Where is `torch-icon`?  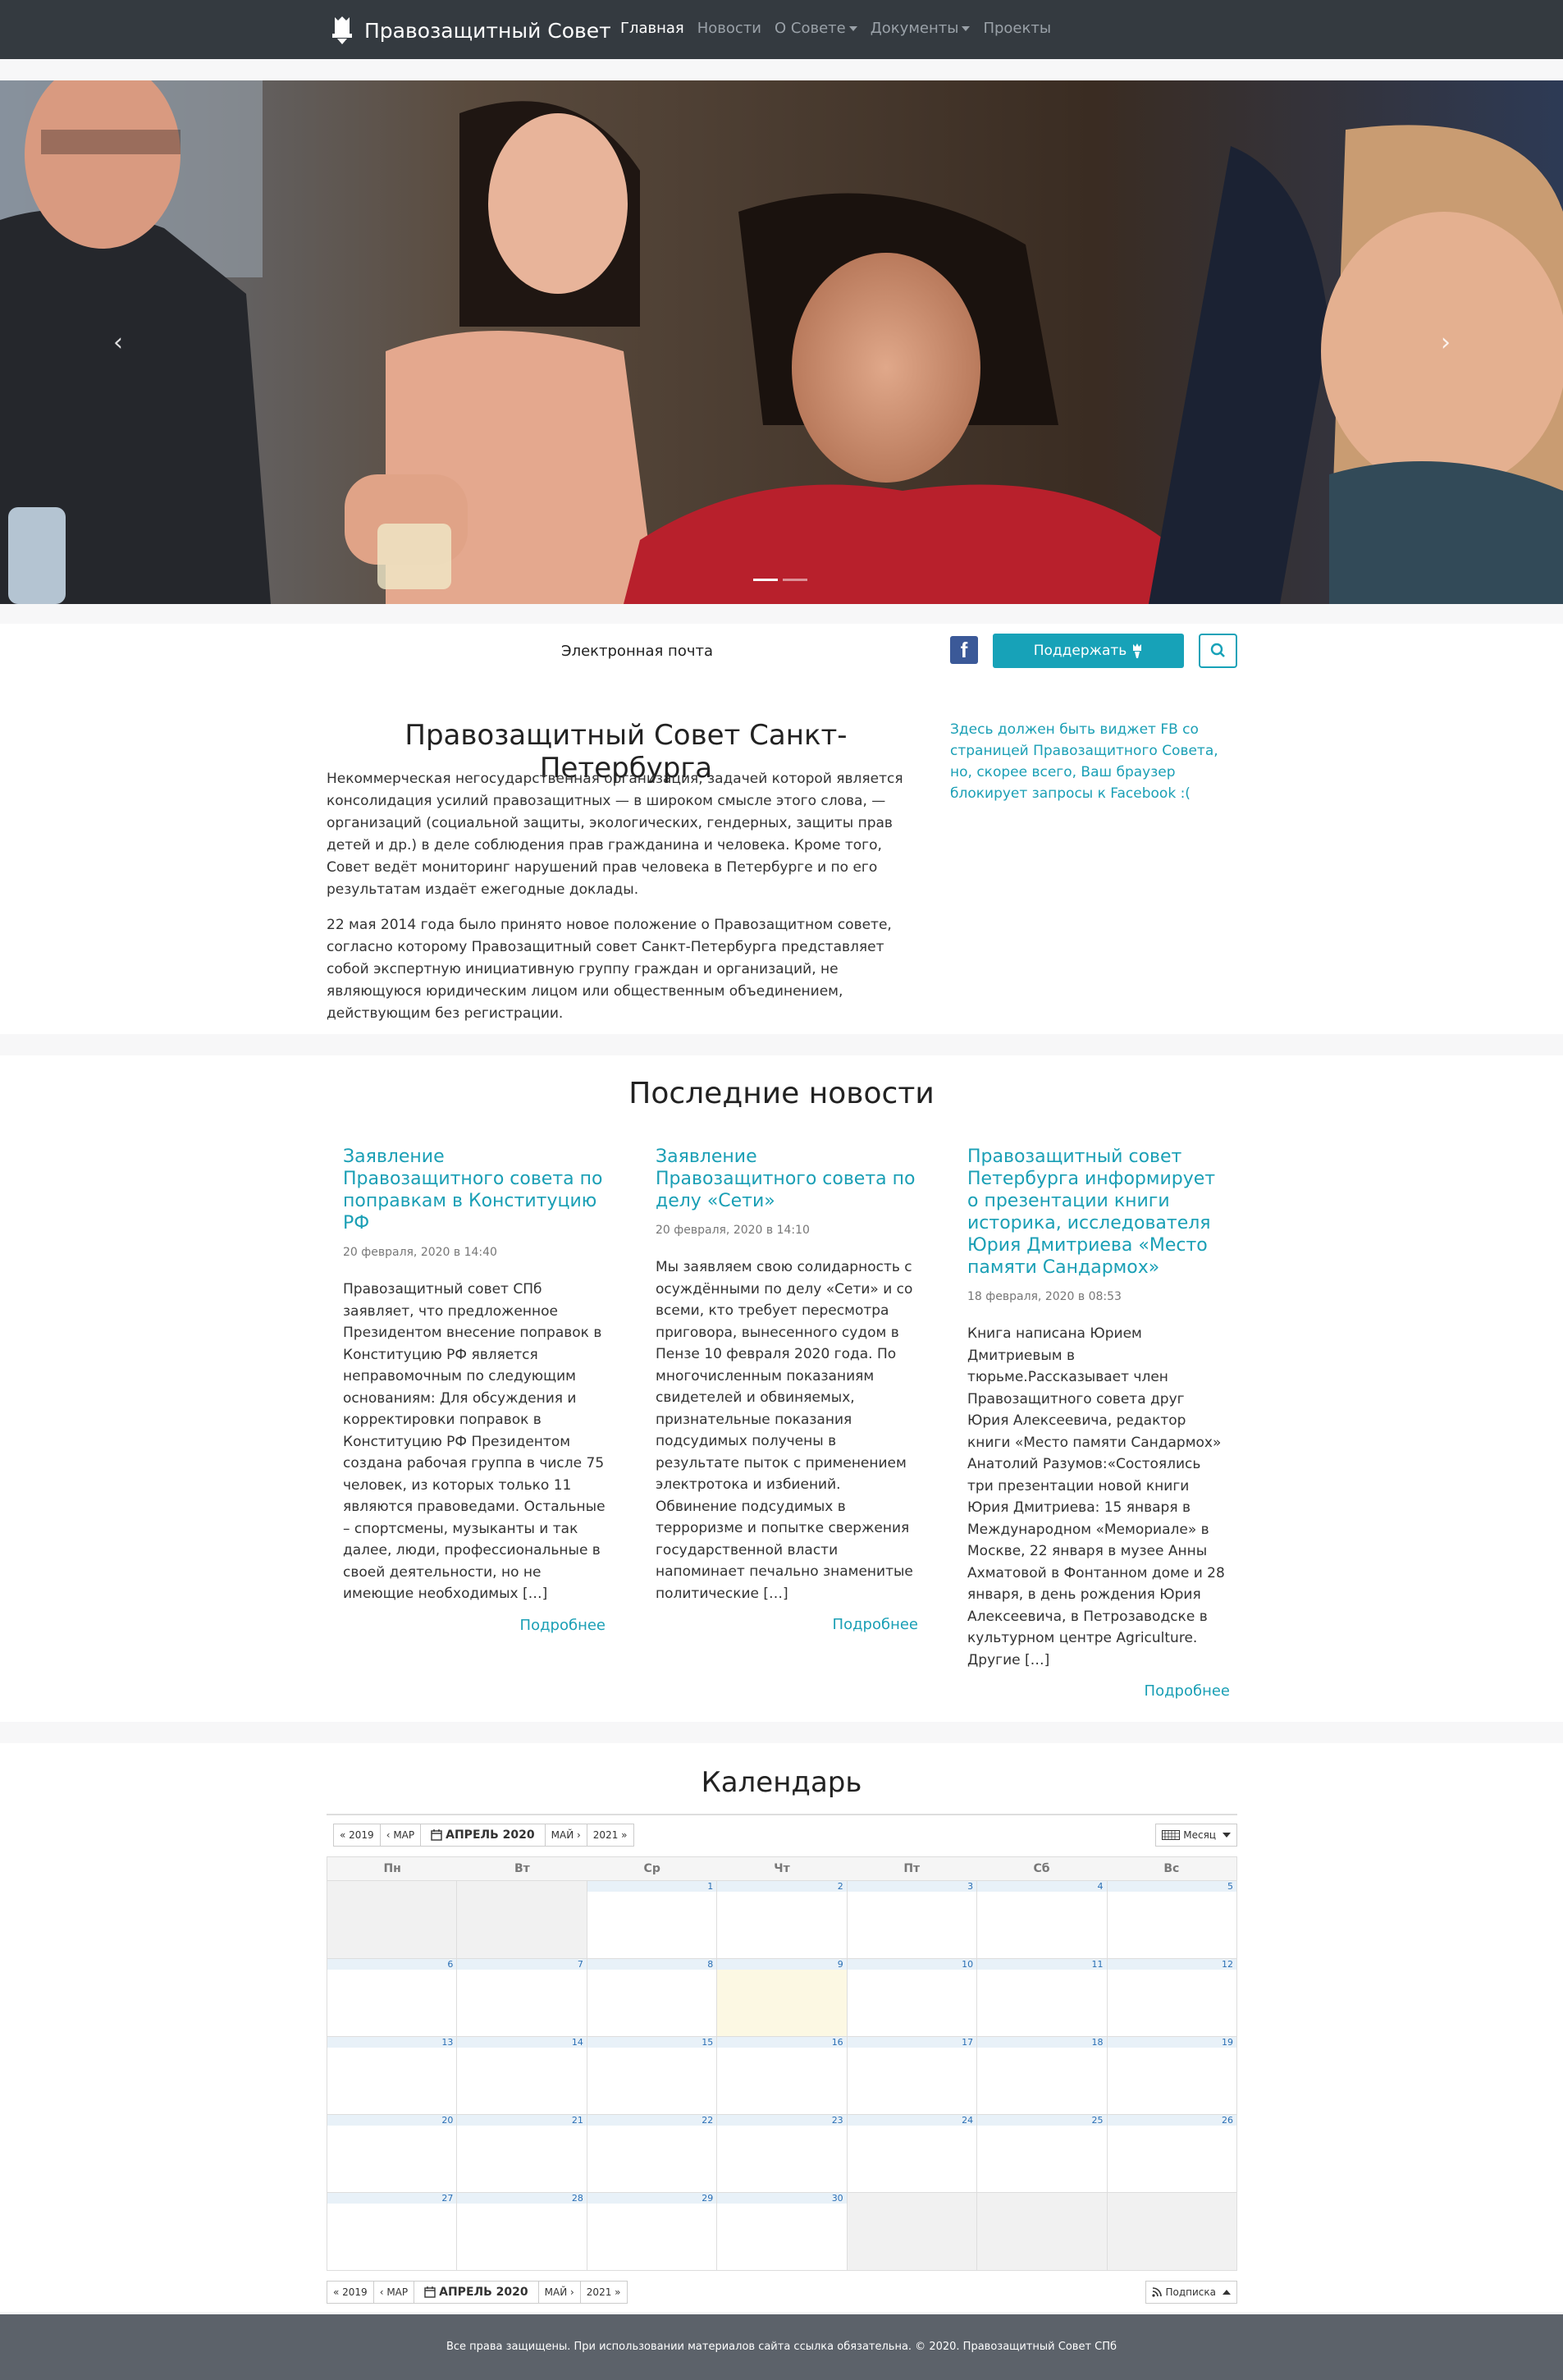 torch-icon is located at coordinates (1138, 650).